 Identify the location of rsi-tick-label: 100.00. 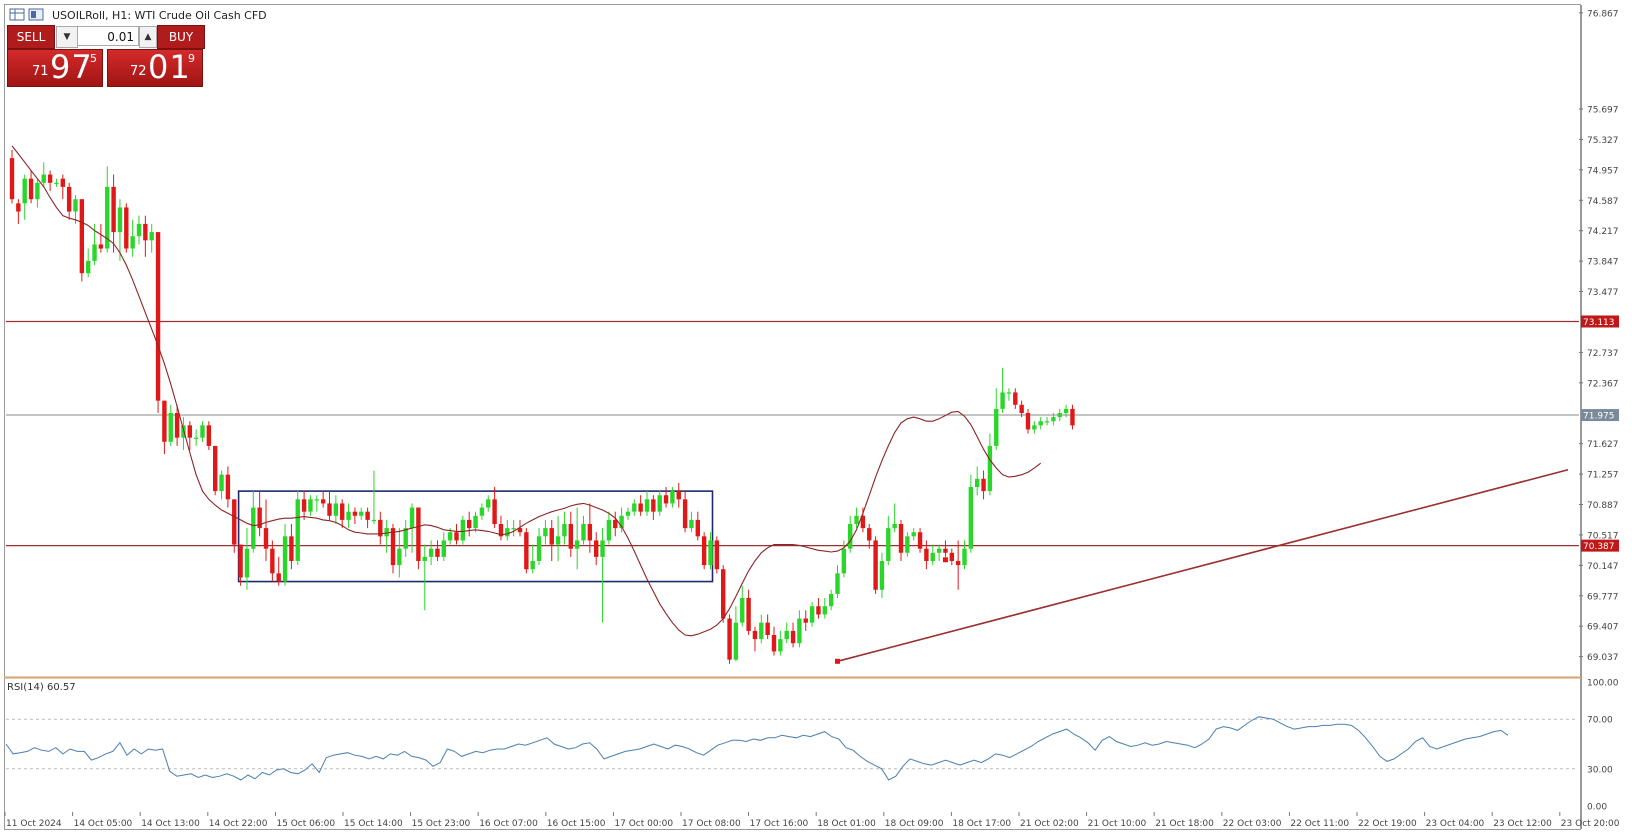
(1603, 684).